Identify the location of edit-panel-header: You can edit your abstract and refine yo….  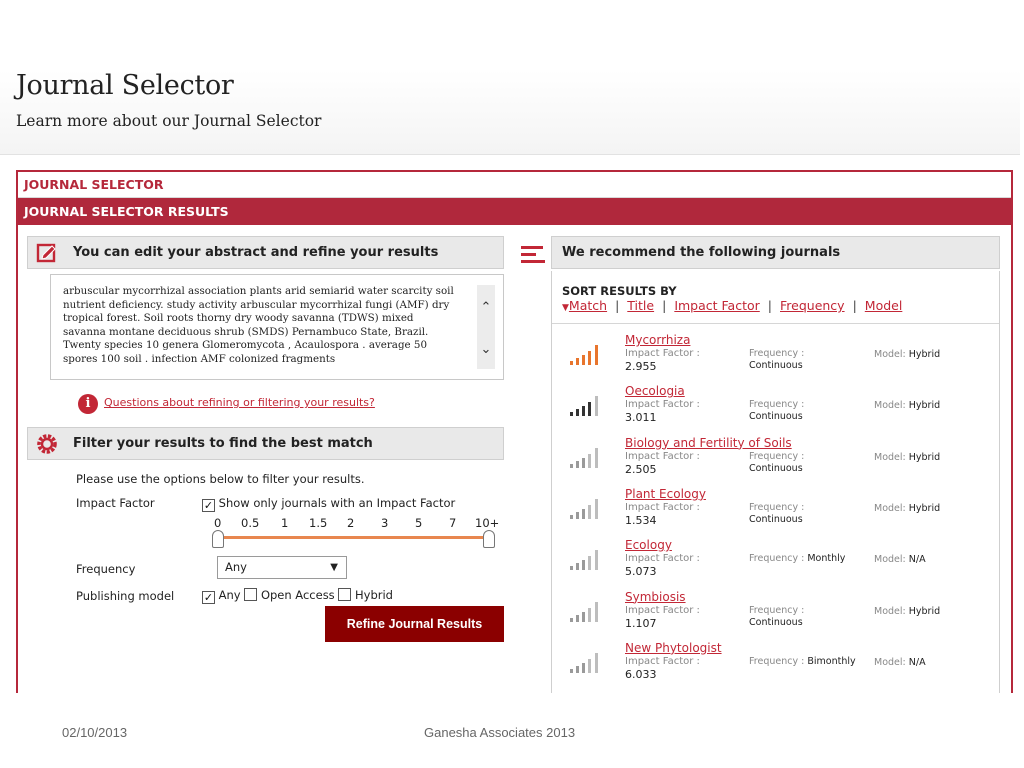
(265, 252).